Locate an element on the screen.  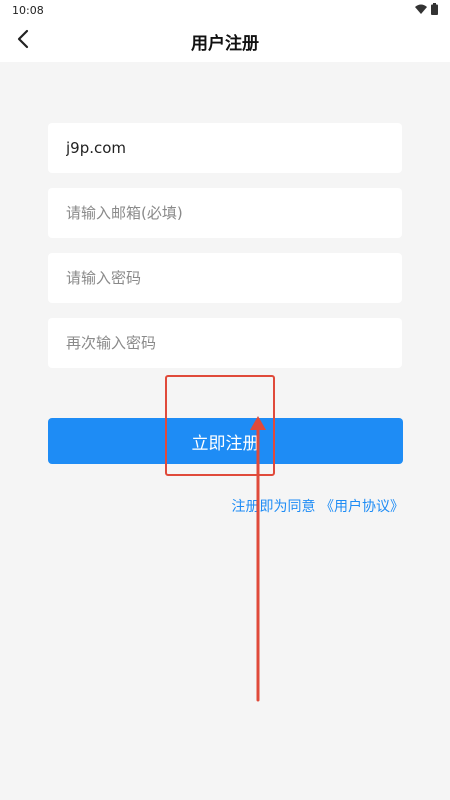
back-button is located at coordinates (23, 41).